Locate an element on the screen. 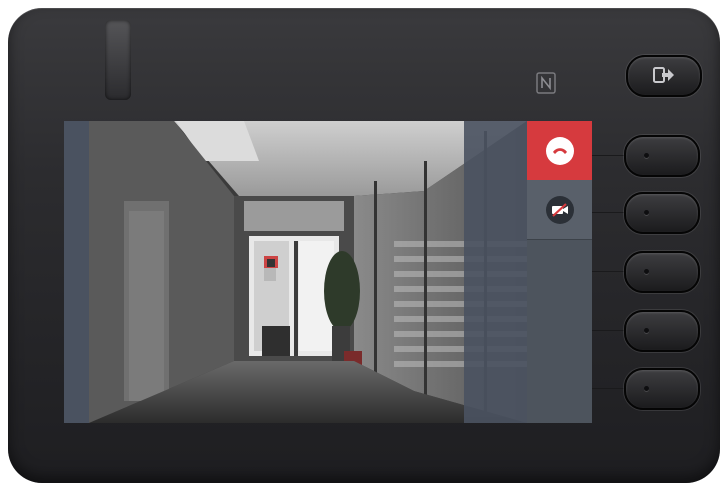 The width and height of the screenshot is (720, 487). camera-circle is located at coordinates (559, 209).